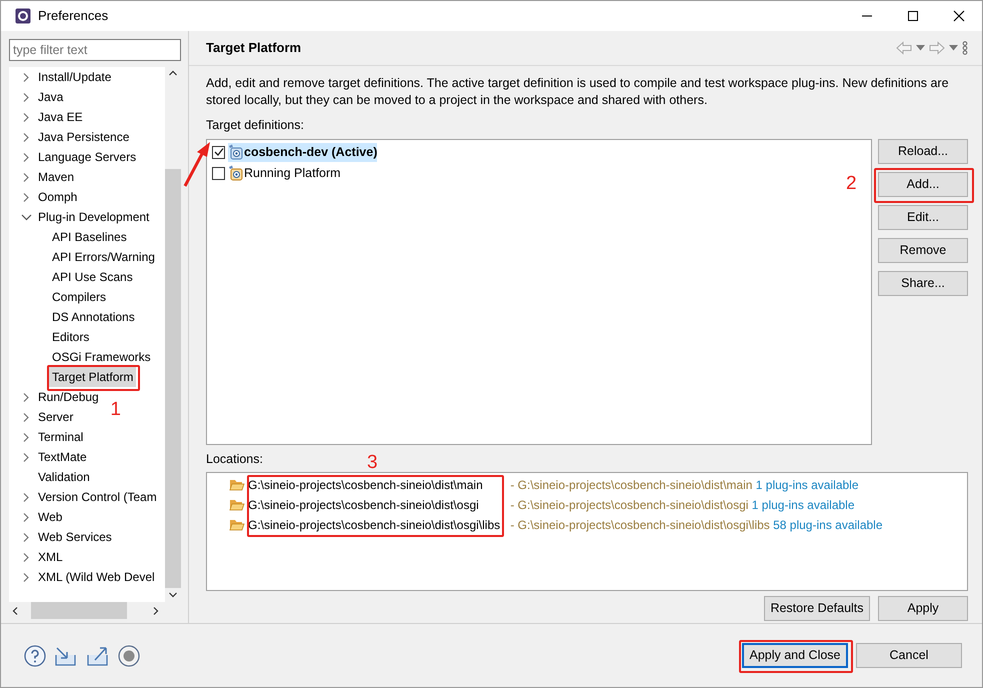 The height and width of the screenshot is (688, 983). What do you see at coordinates (79, 297) in the screenshot?
I see `tree-item: Compilers` at bounding box center [79, 297].